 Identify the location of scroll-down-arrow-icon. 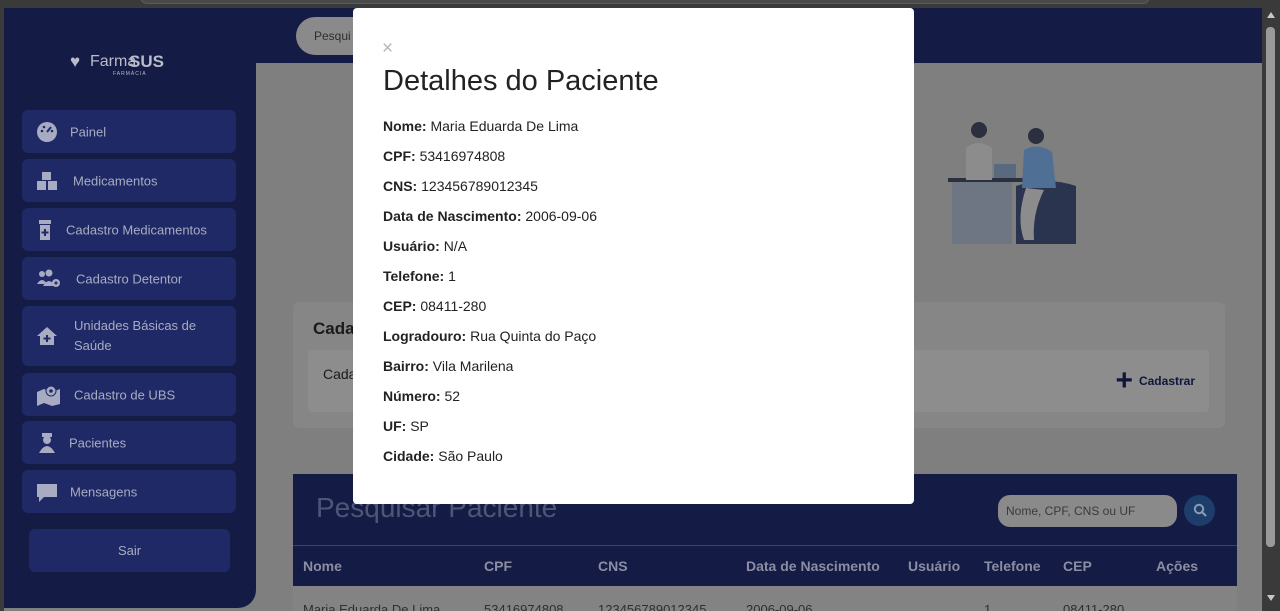
(1271, 598).